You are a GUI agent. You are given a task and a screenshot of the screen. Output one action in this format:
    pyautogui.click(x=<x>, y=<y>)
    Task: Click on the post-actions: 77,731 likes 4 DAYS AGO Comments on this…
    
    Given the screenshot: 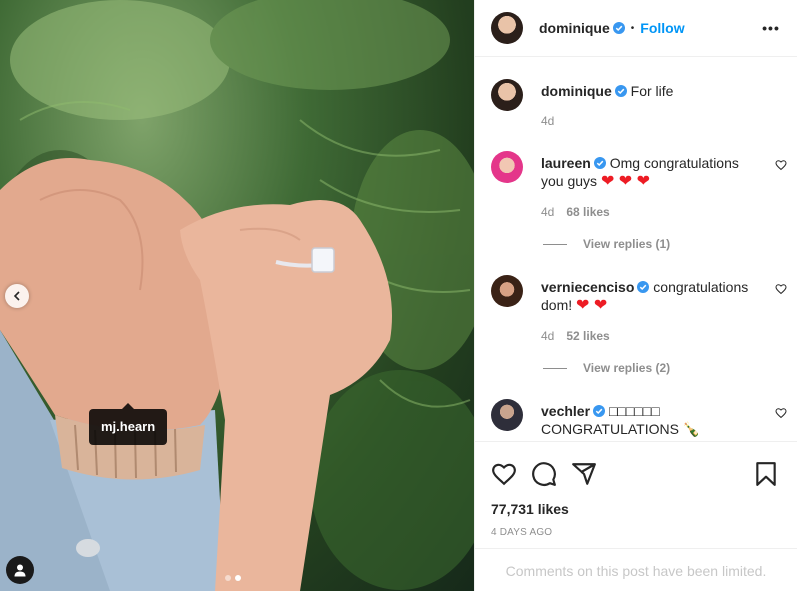 What is the action you would take?
    pyautogui.click(x=636, y=516)
    